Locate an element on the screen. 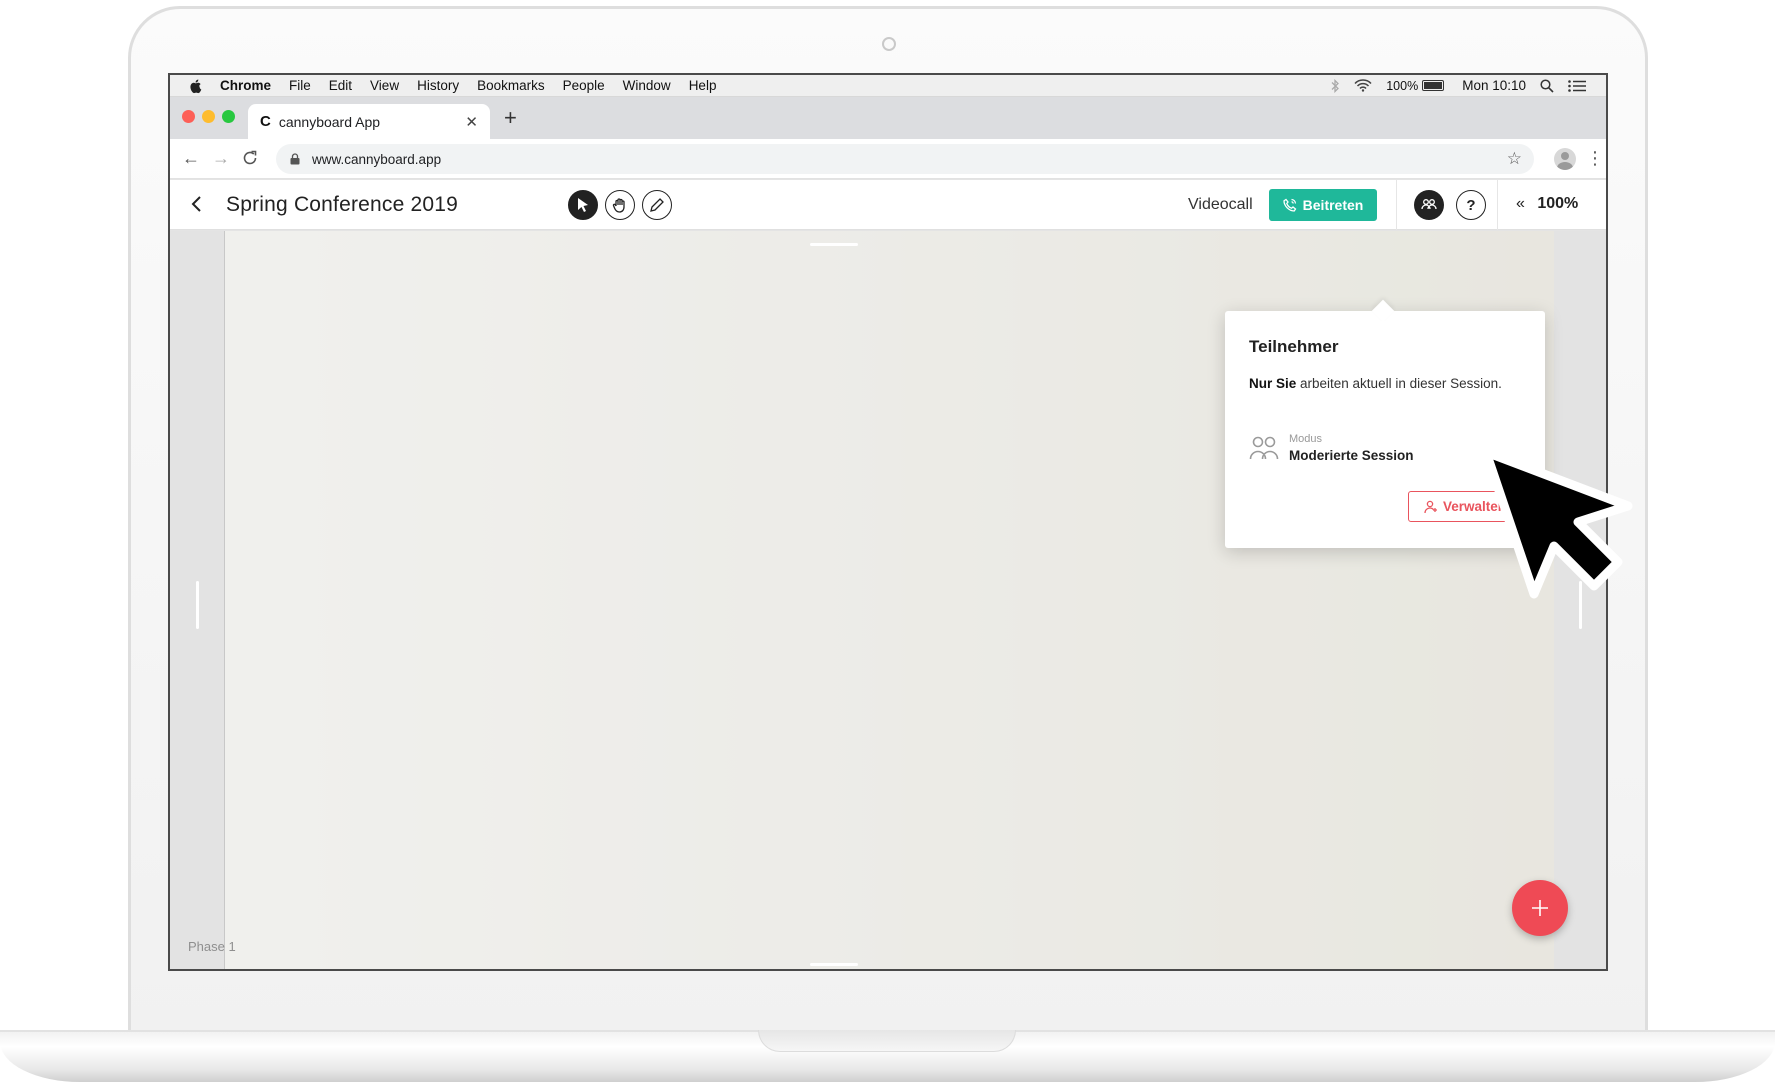 The image size is (1775, 1085). help-button: ? is located at coordinates (1471, 205).